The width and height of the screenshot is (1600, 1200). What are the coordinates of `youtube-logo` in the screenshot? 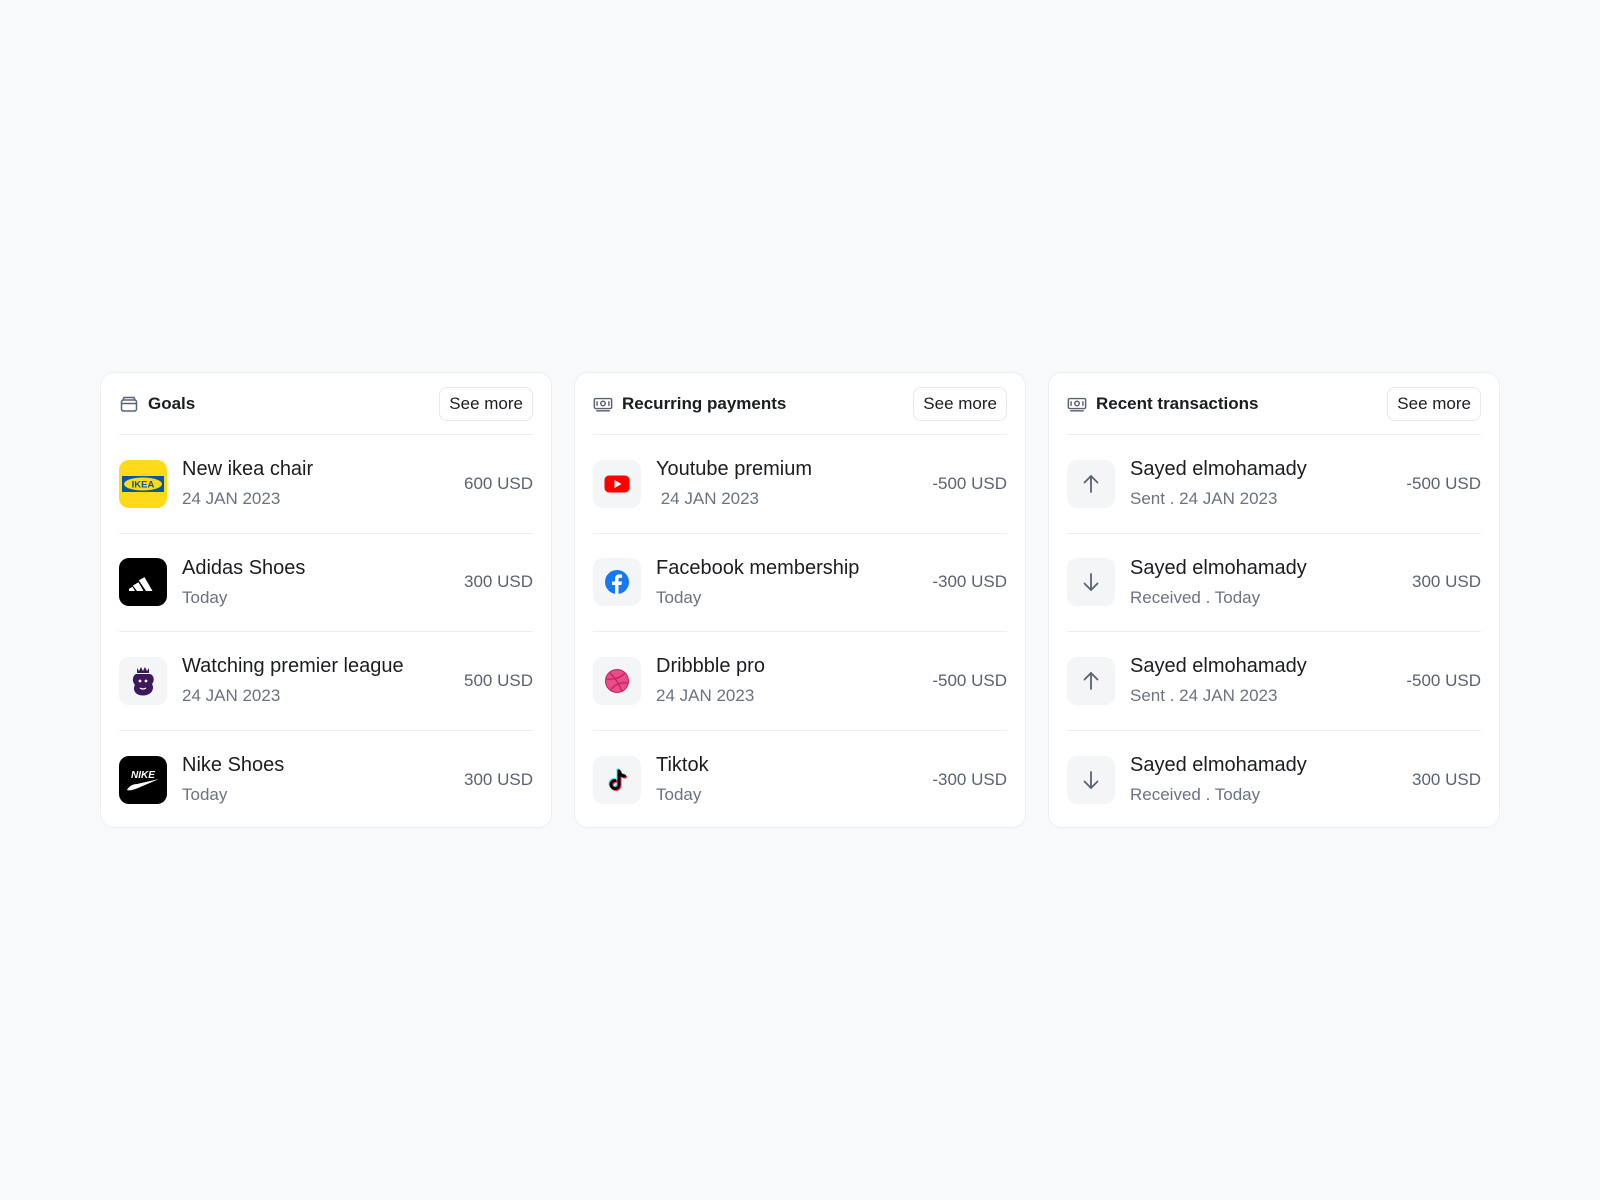 It's located at (617, 483).